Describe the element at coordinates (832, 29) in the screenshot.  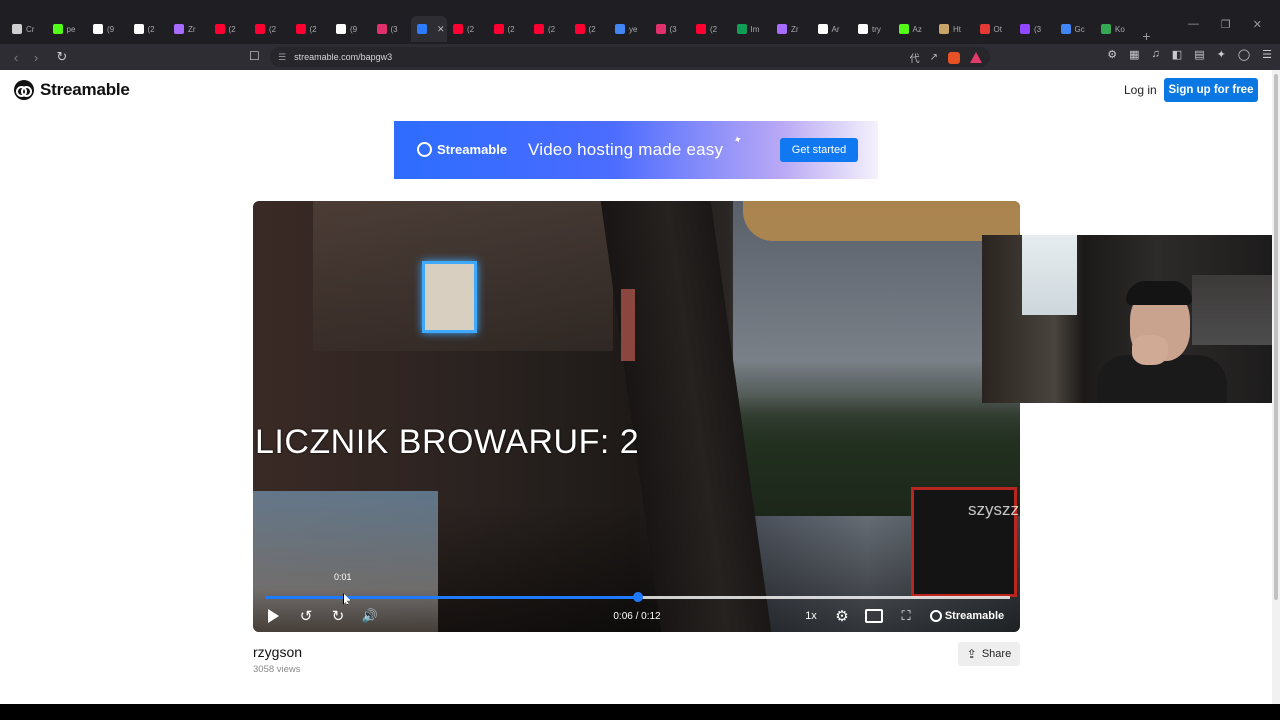
I see `browser-tab: Ar` at that location.